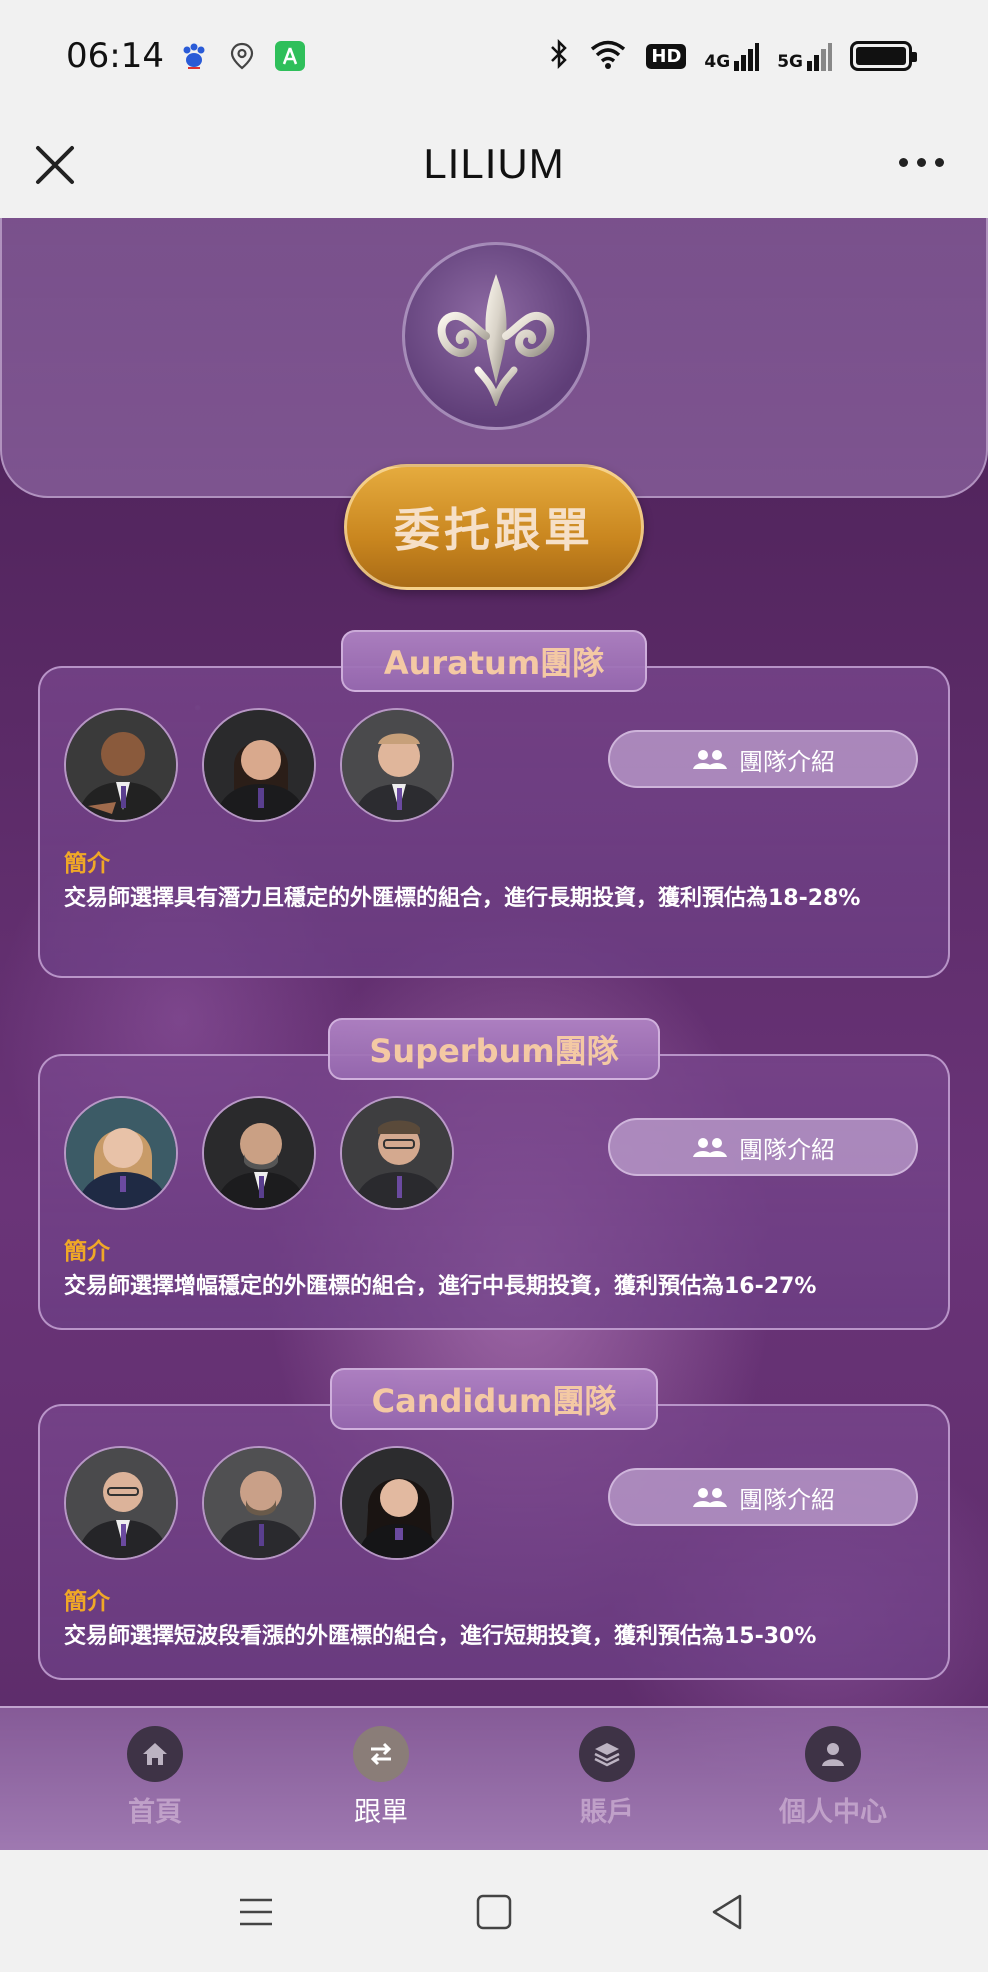 The image size is (988, 1972). I want to click on baidu-paw-icon, so click(194, 56).